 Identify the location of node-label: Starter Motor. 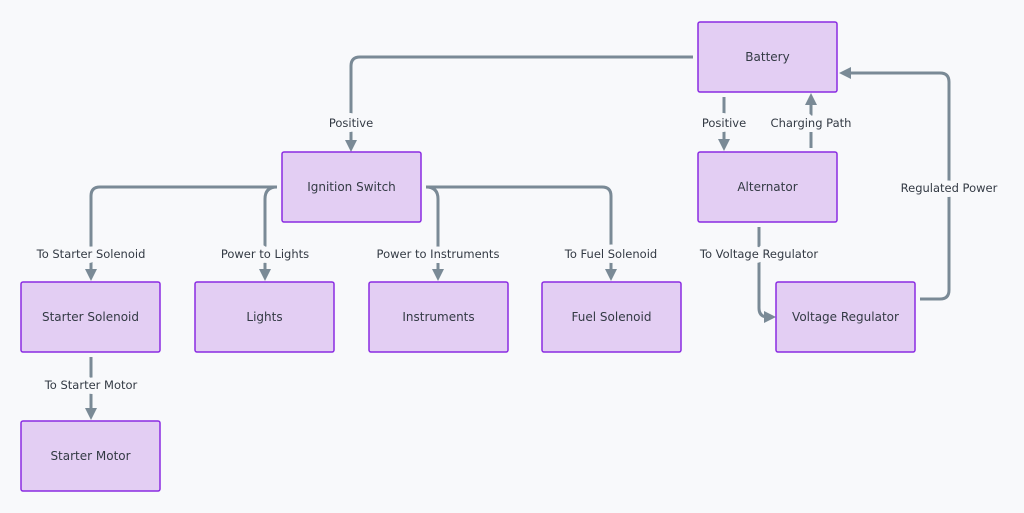
(90, 456).